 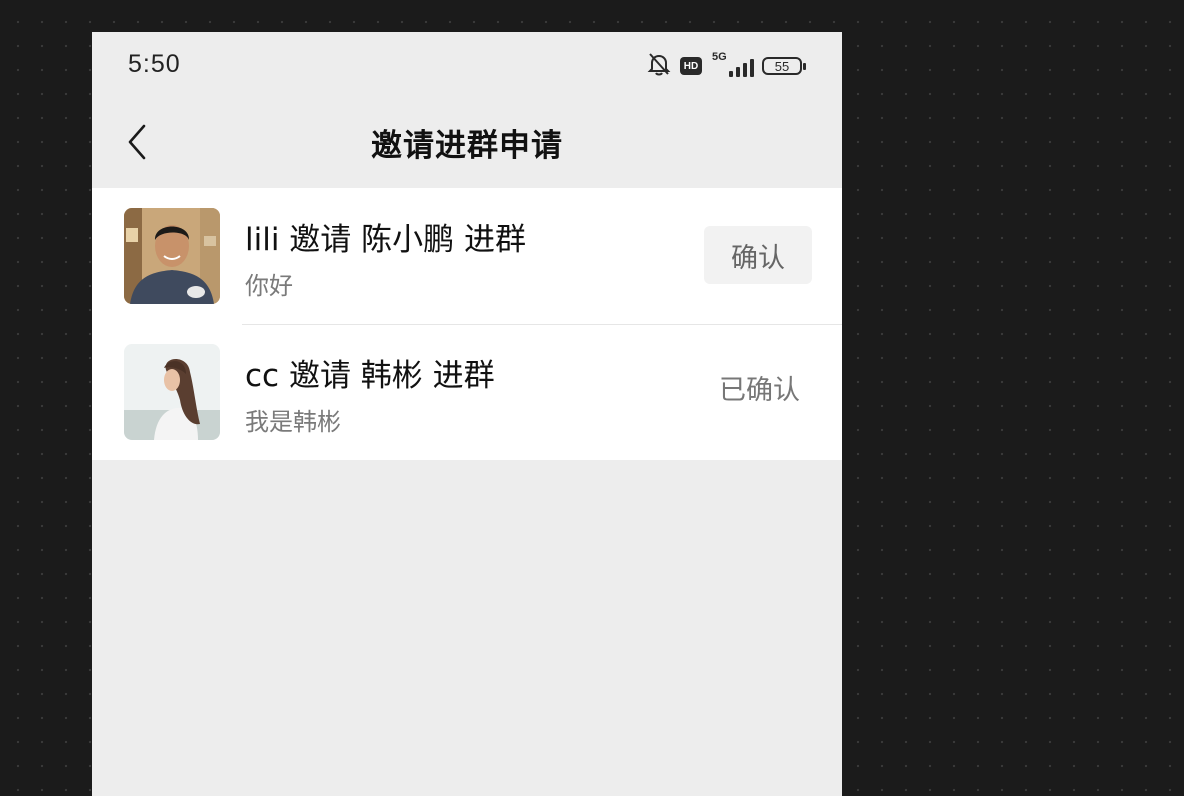 I want to click on hd-icon: HD, so click(x=691, y=66).